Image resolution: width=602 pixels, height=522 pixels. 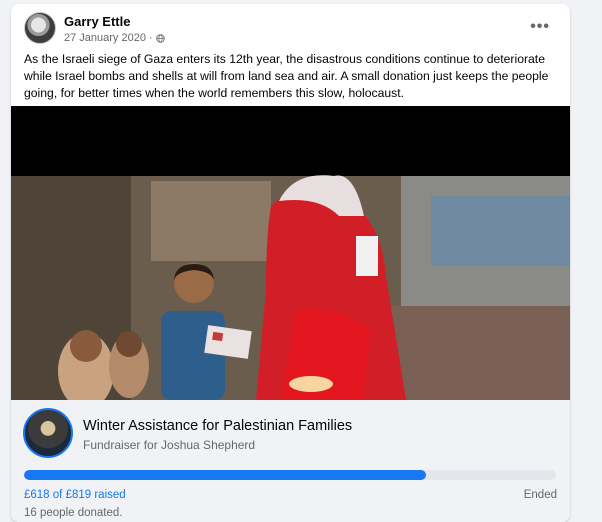 I want to click on globe-icon, so click(x=160, y=38).